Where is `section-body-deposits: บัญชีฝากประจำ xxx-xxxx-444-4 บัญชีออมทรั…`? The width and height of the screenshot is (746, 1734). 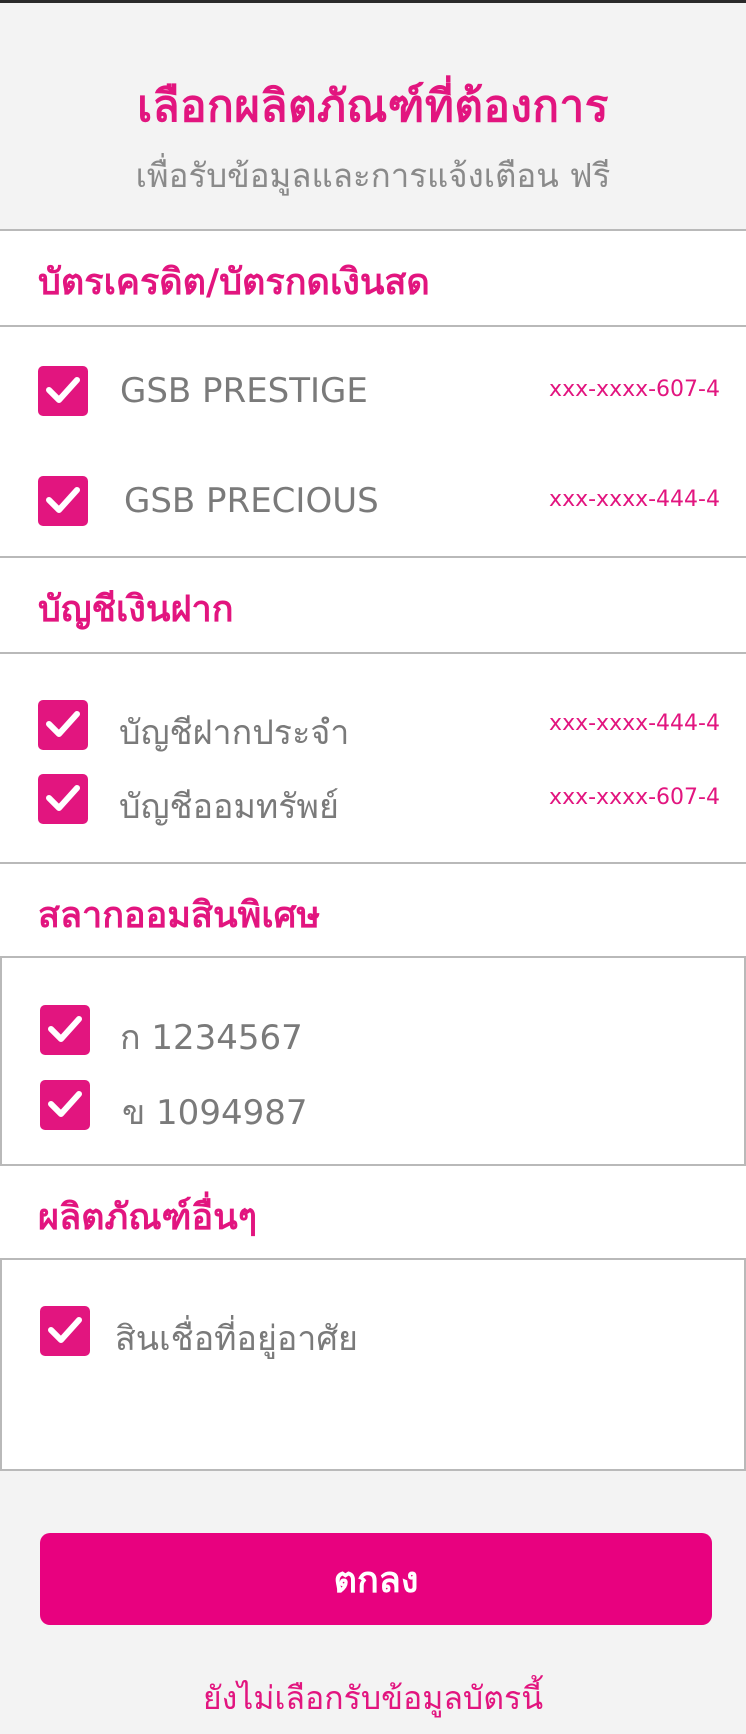
section-body-deposits: บัญชีฝากประจำ xxx-xxxx-444-4 บัญชีออมทรั… is located at coordinates (373, 758).